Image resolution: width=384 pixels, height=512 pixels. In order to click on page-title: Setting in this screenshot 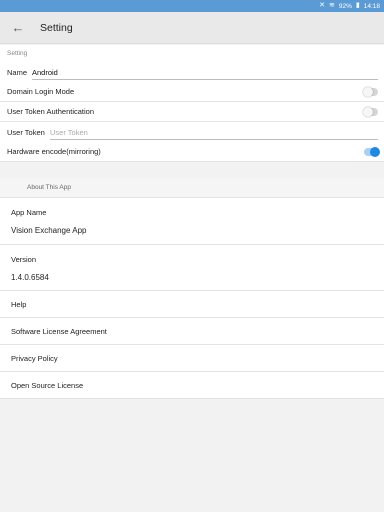, I will do `click(56, 27)`.